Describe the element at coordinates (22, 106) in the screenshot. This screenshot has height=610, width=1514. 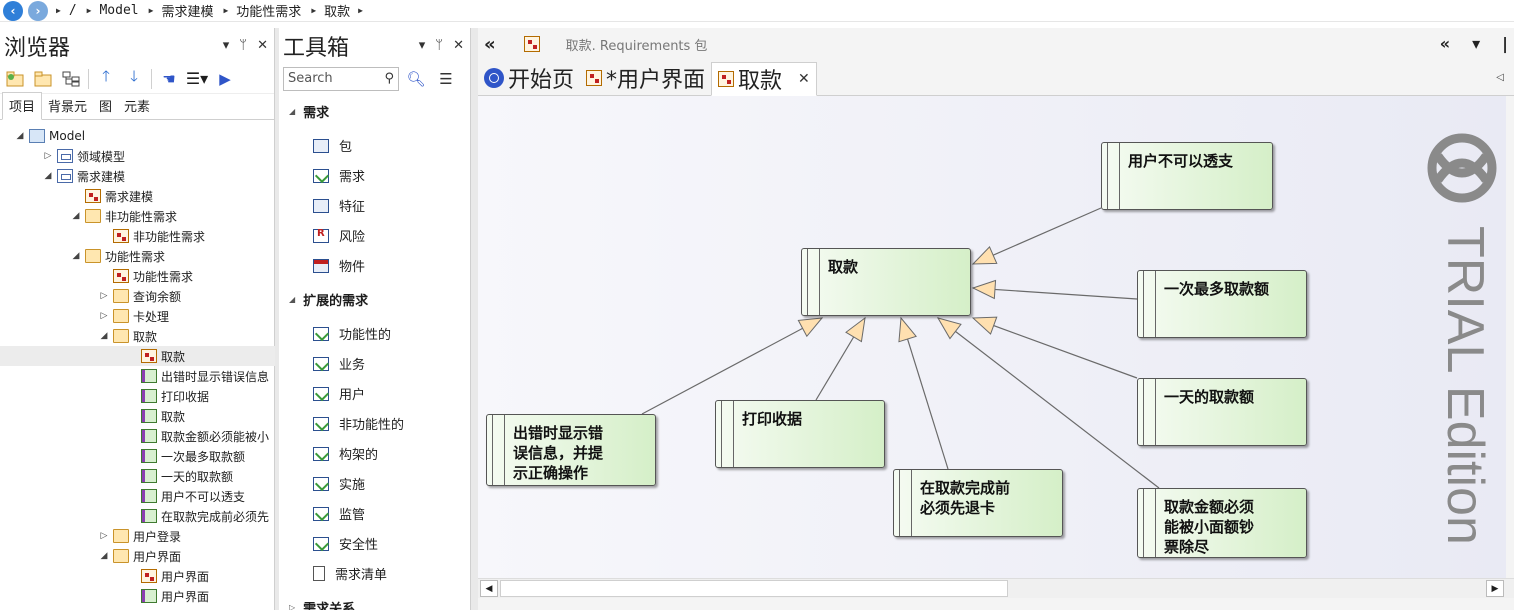
I see `tab-project: 项目` at that location.